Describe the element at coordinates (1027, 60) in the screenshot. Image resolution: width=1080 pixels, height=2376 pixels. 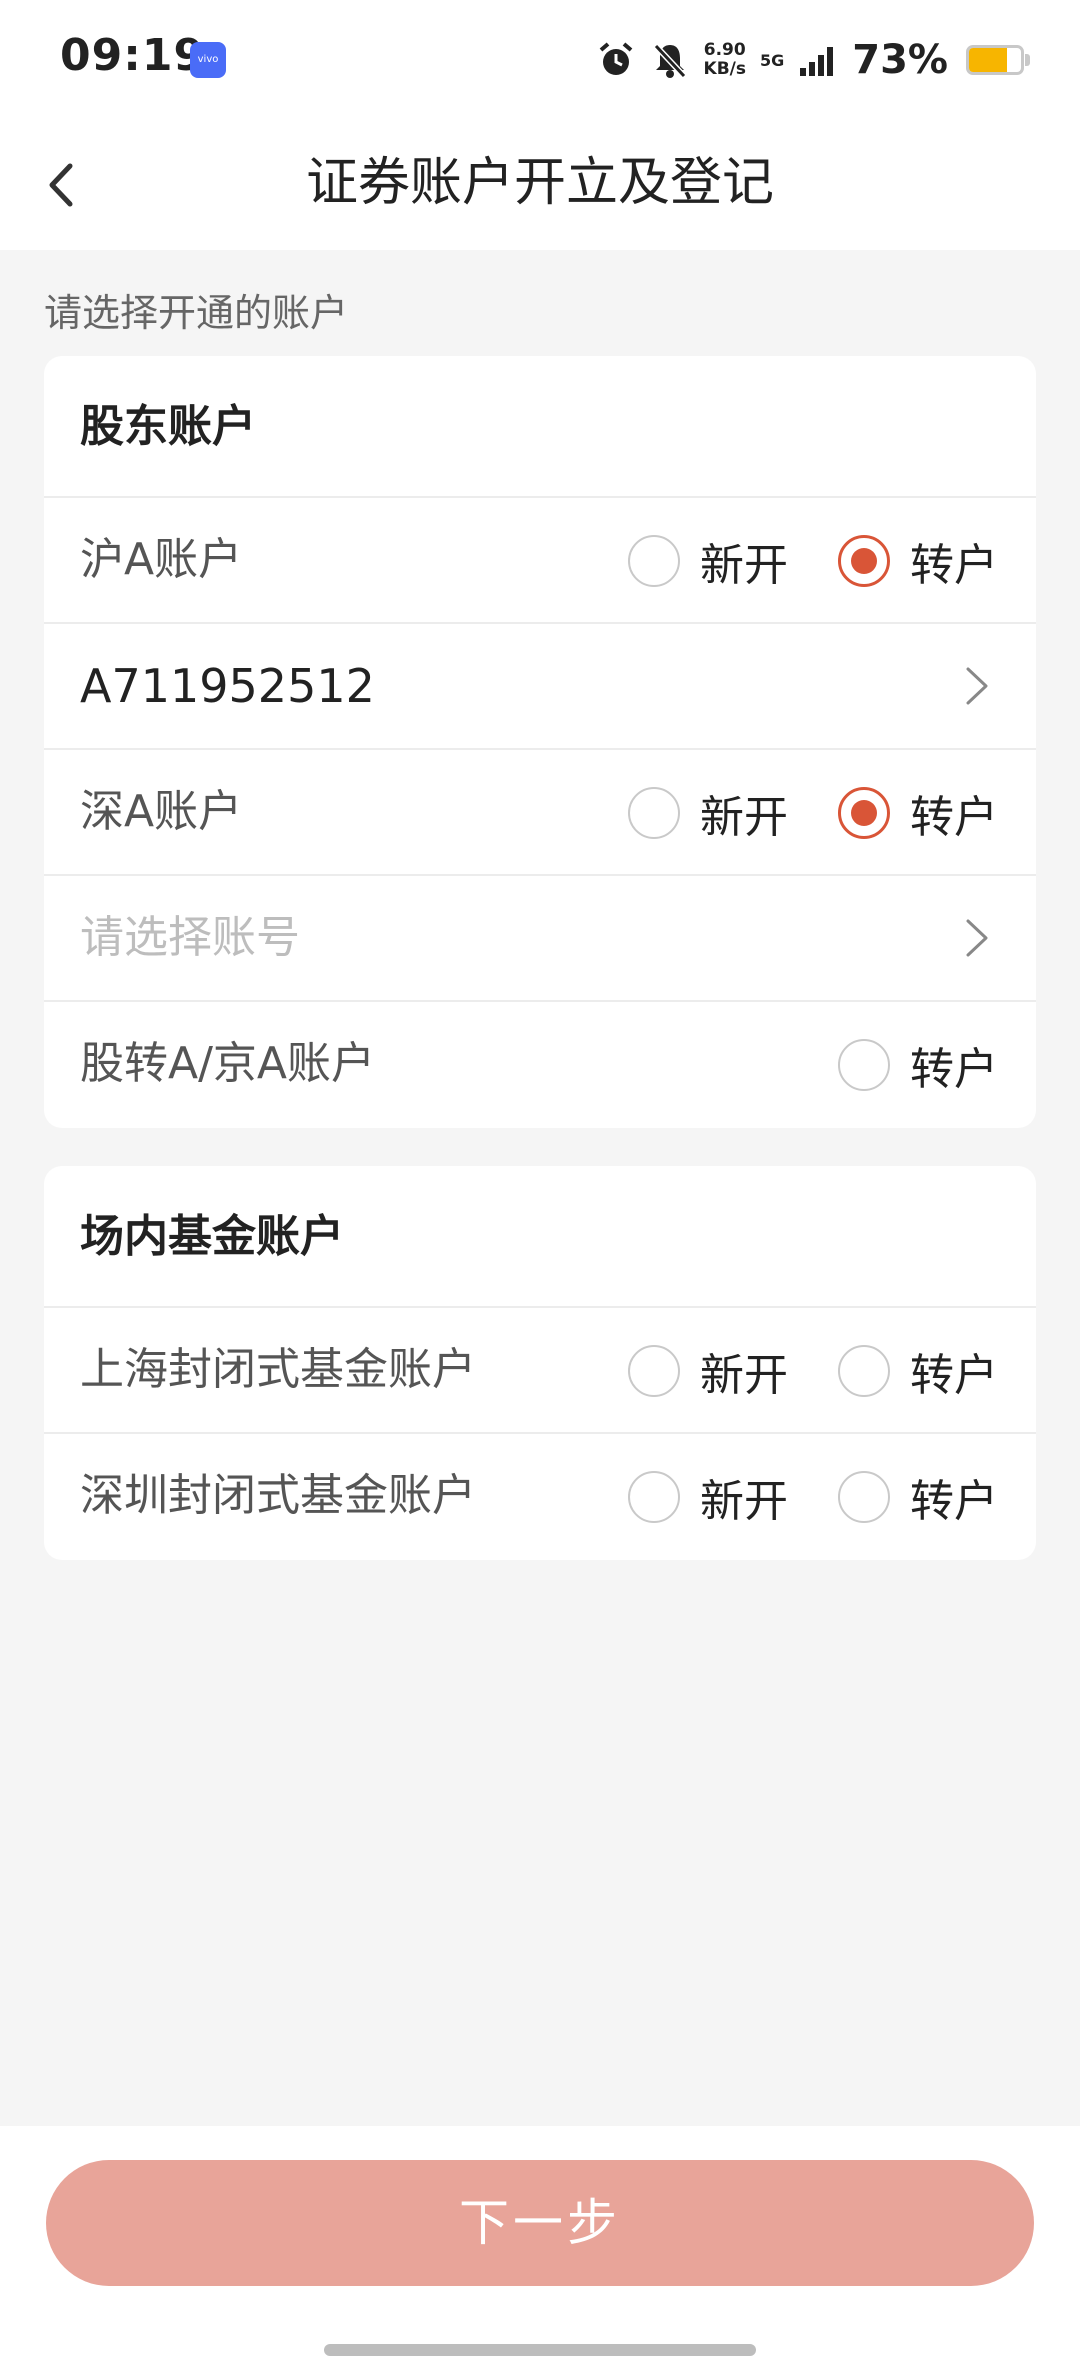
I see `battery-cap` at that location.